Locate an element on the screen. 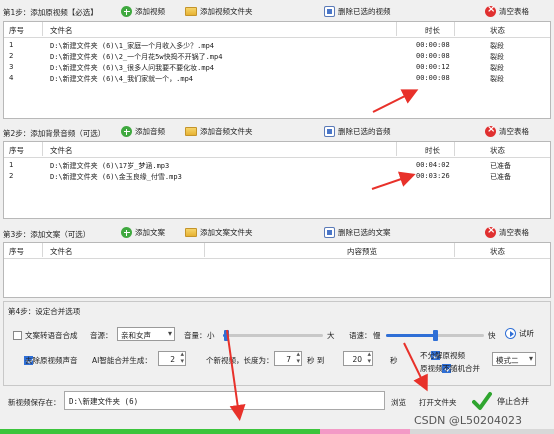 This screenshot has height=434, width=554. volume-label: 音量： is located at coordinates (195, 335).